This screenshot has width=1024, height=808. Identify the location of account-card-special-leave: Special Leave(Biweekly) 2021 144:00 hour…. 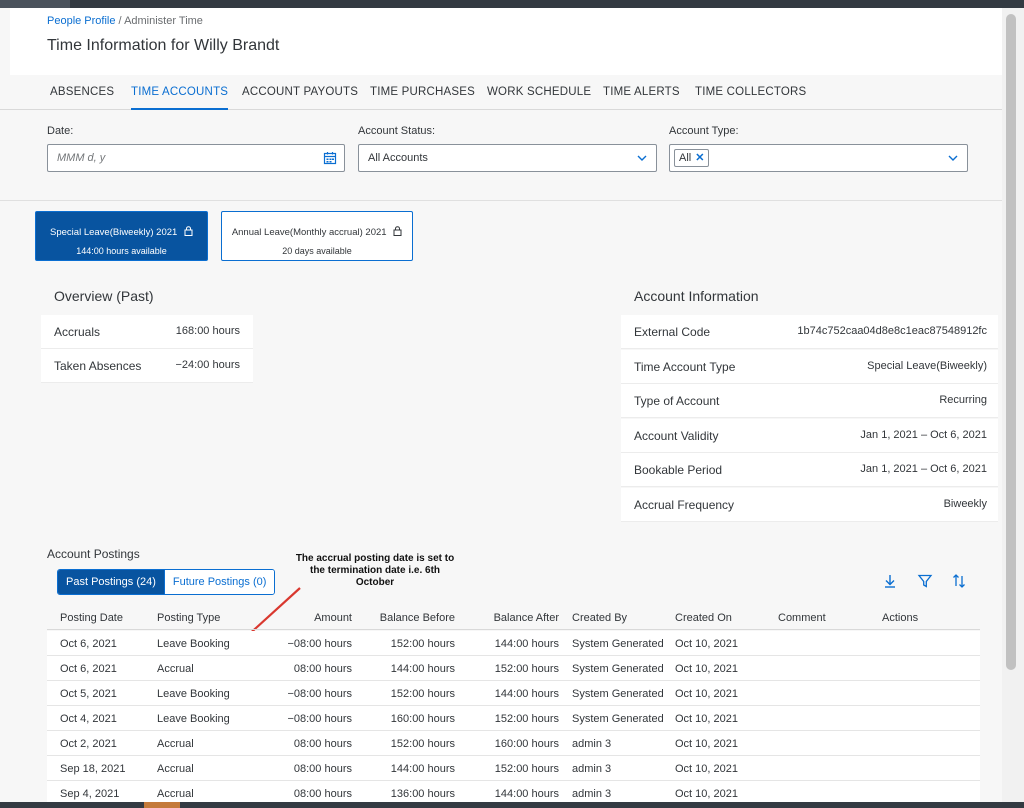
(121, 236).